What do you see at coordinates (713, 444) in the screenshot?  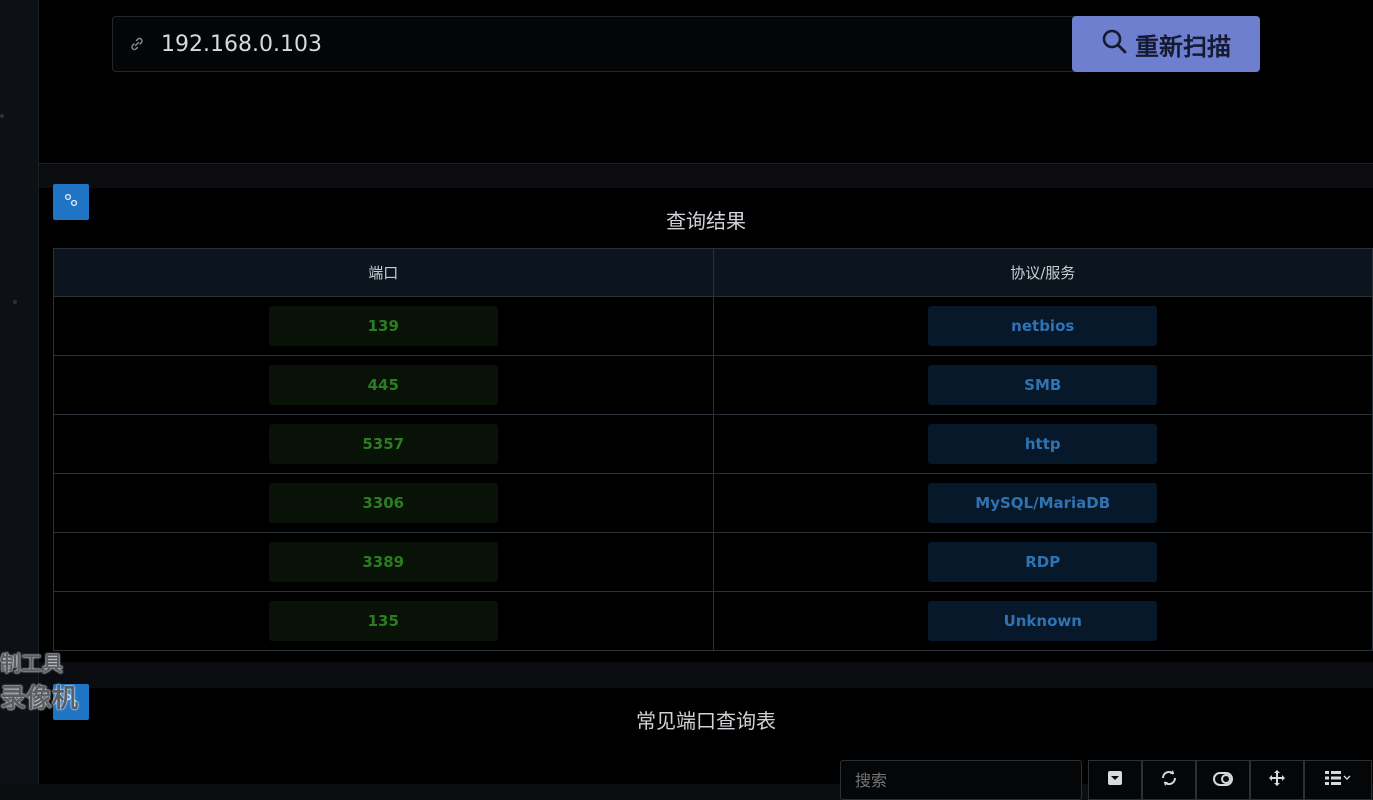 I see `table-row: 5357 http` at bounding box center [713, 444].